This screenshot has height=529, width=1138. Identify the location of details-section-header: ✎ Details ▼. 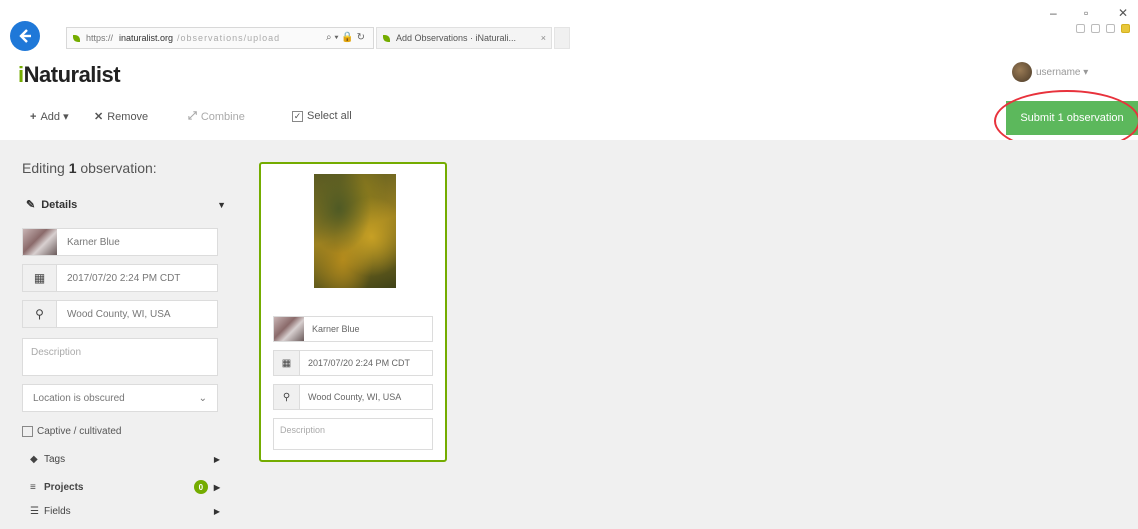
(126, 205).